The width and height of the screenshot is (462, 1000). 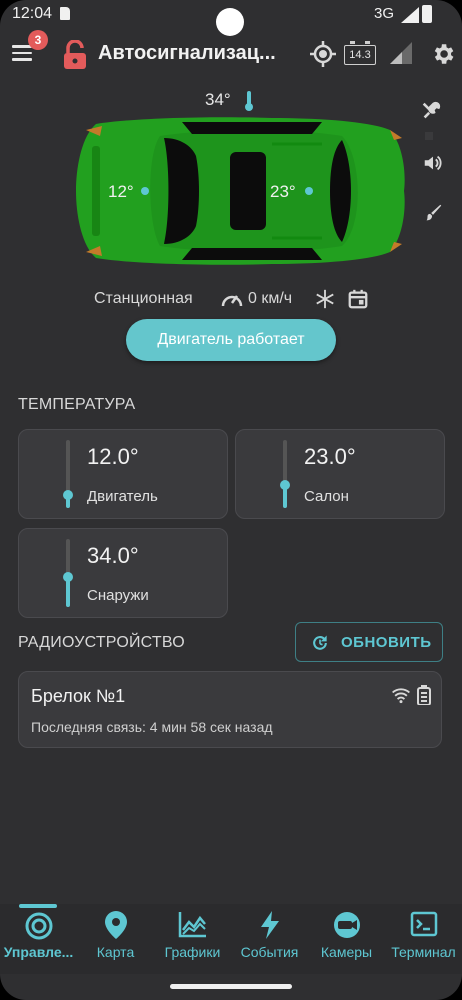 I want to click on temp-card-engine: 12.0° Двигатель, so click(x=123, y=474).